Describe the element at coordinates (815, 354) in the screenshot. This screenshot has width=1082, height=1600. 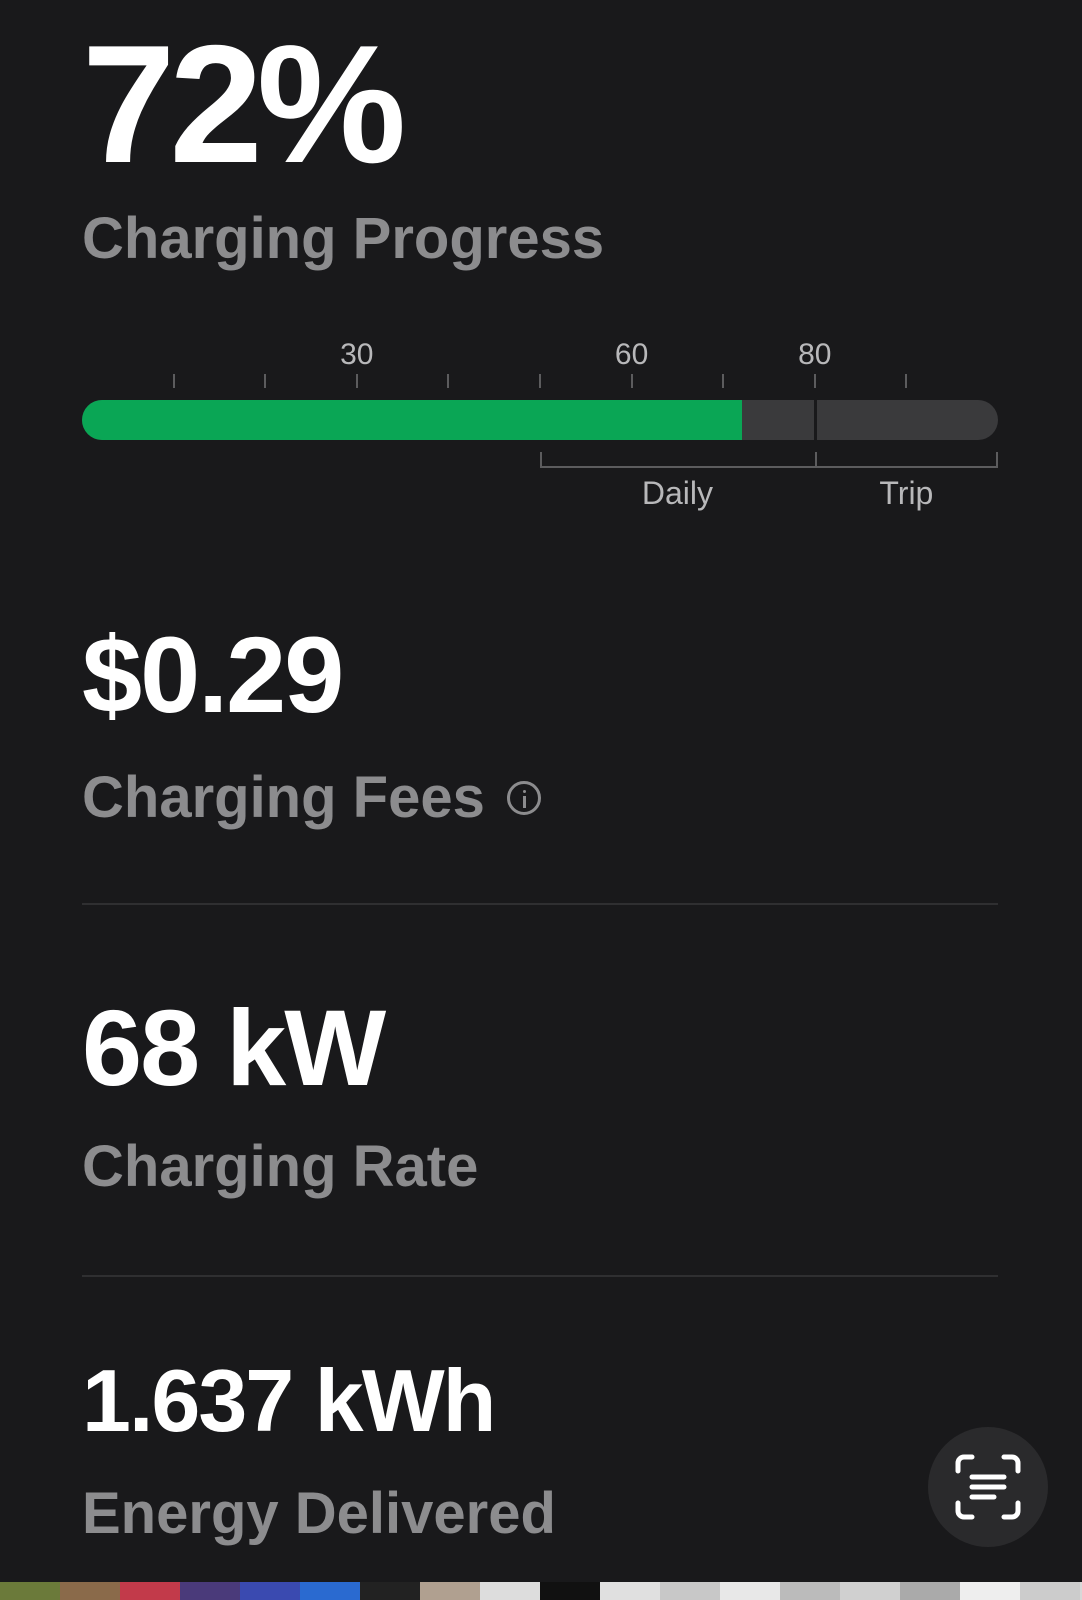
I see `scale-label: 80` at that location.